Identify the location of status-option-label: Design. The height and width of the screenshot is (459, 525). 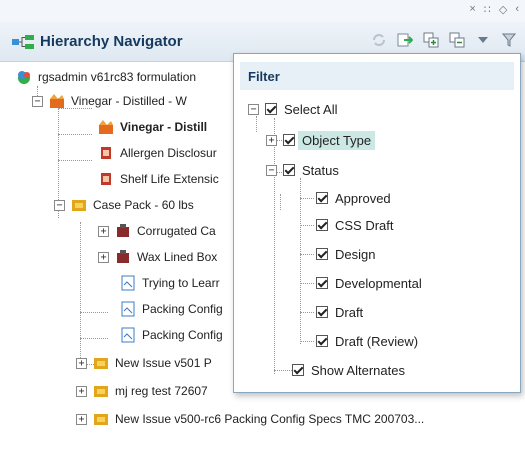
(355, 254).